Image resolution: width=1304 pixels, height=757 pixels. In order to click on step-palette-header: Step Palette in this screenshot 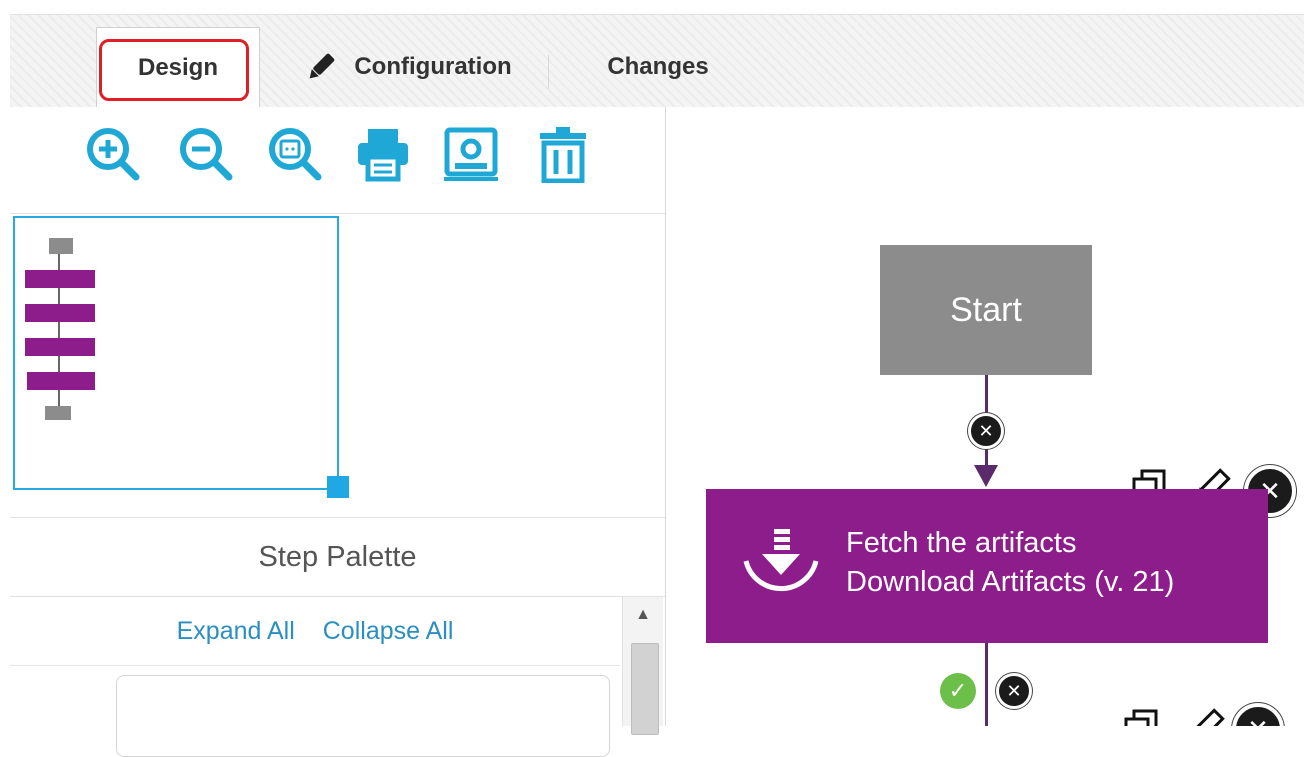, I will do `click(337, 557)`.